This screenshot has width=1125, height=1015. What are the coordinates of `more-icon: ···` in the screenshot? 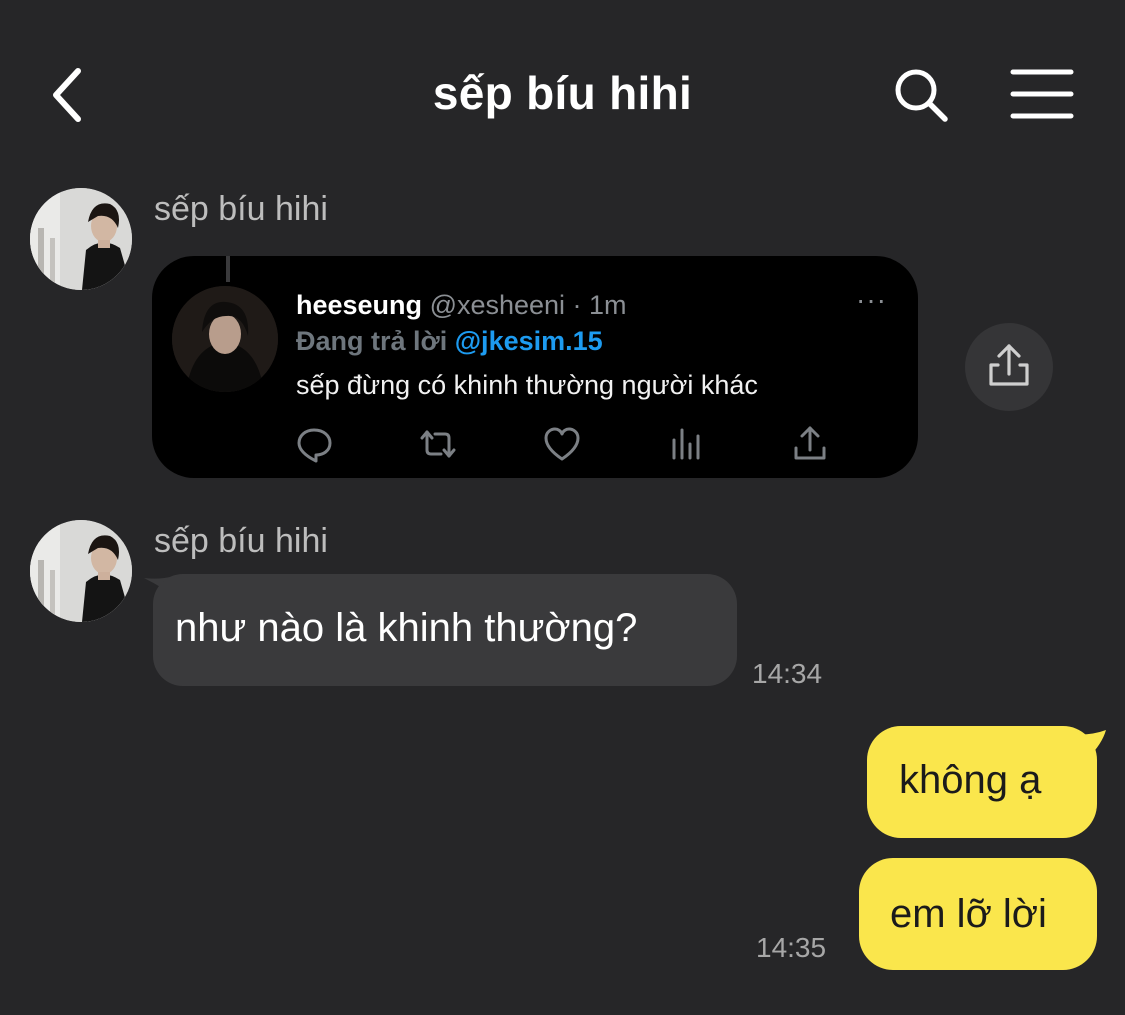 It's located at (871, 300).